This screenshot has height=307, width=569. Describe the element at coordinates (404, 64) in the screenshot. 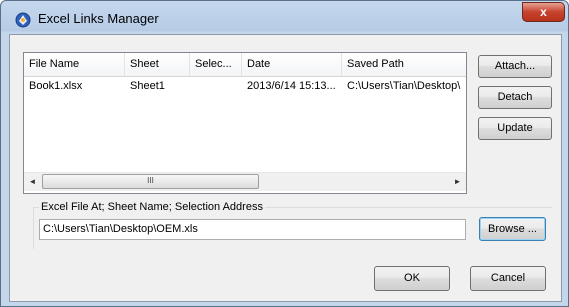

I see `column-header-saved-path: Saved Path` at that location.